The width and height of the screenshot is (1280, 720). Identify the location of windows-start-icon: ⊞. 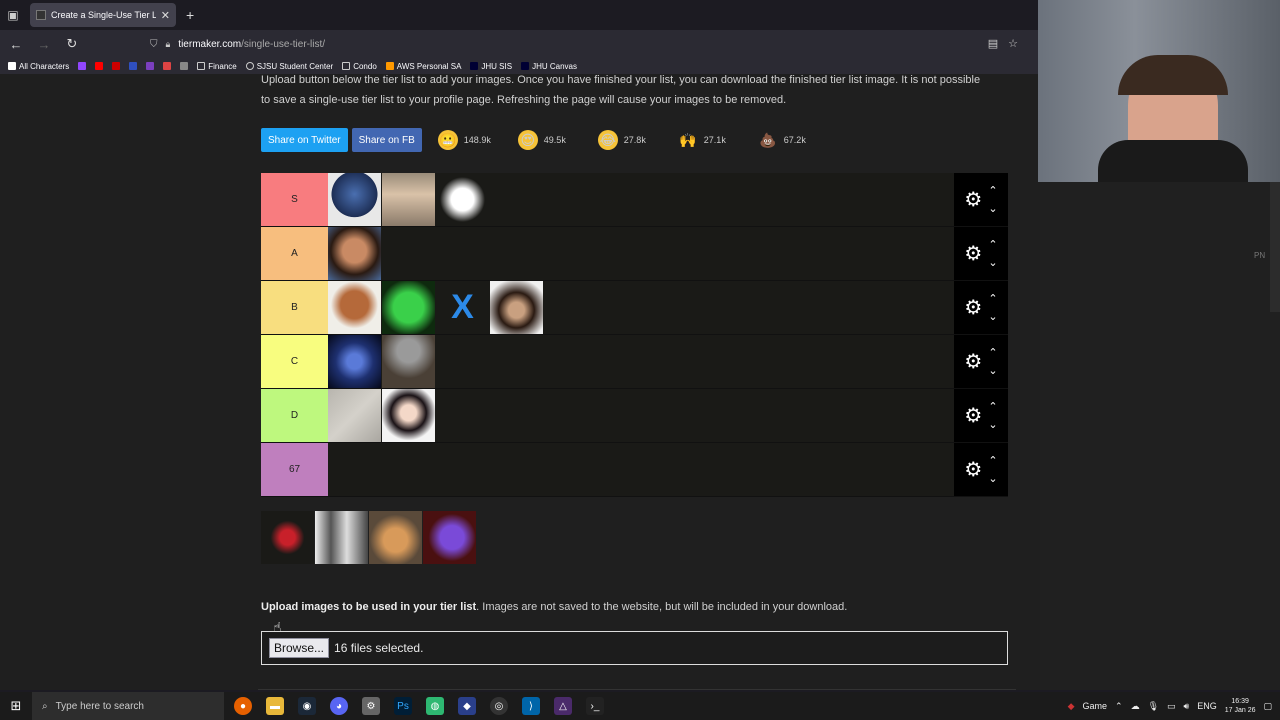
(16, 706).